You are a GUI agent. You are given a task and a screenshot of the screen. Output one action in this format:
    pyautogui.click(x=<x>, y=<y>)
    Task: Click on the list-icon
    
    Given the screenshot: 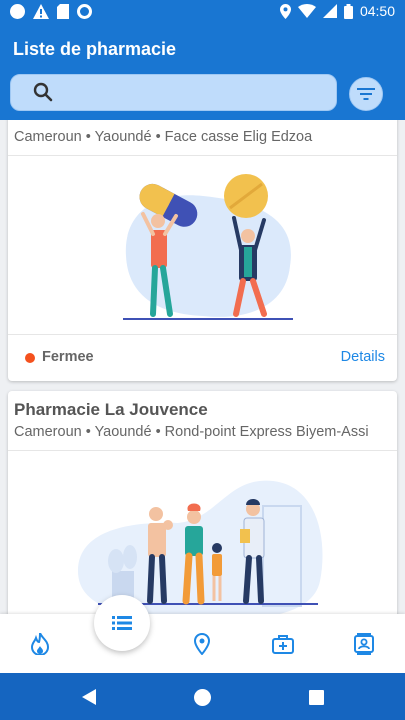 What is the action you would take?
    pyautogui.click(x=122, y=623)
    